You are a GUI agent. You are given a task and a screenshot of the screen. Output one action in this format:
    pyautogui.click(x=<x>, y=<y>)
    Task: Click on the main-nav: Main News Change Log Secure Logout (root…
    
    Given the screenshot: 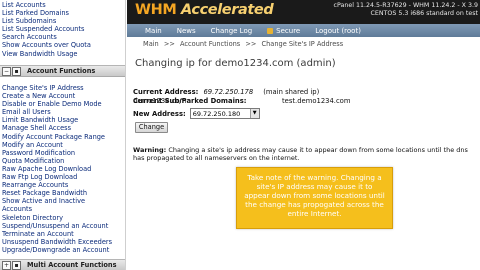 What is the action you would take?
    pyautogui.click(x=303, y=30)
    